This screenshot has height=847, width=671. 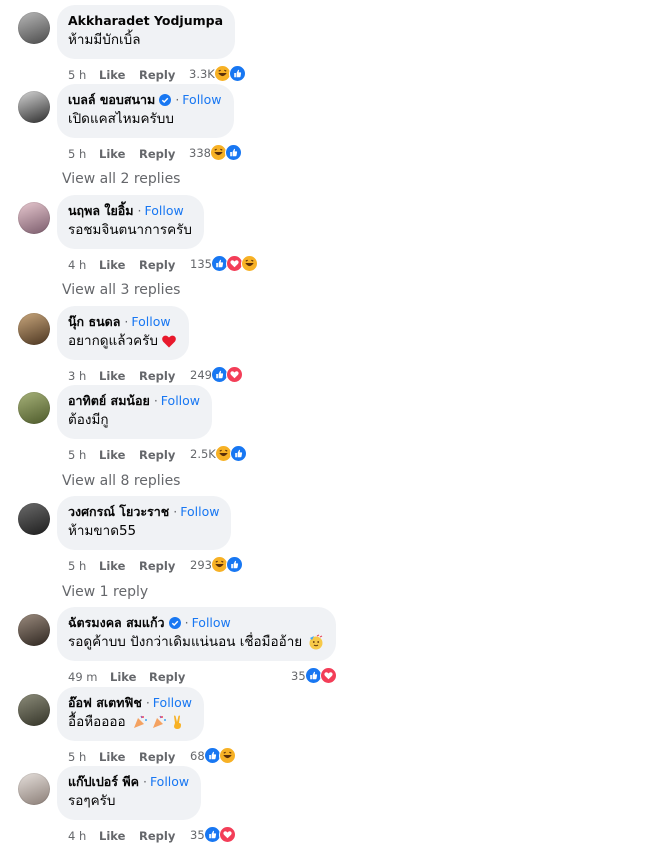 What do you see at coordinates (109, 401) in the screenshot?
I see `author-name: อาทิตย์ สมน้อย` at bounding box center [109, 401].